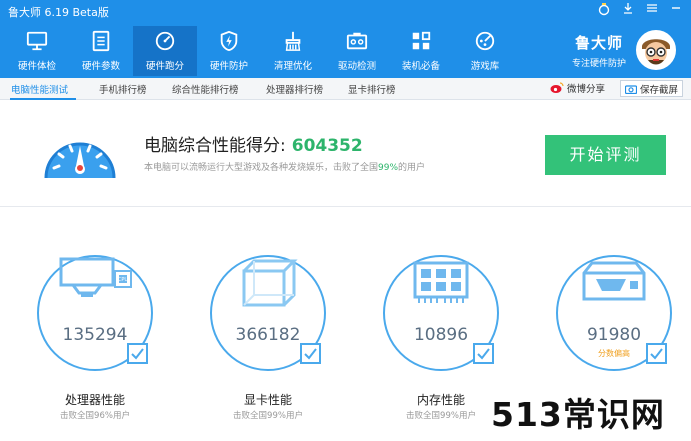  I want to click on save-screenshot-button: 保存截屏, so click(652, 88).